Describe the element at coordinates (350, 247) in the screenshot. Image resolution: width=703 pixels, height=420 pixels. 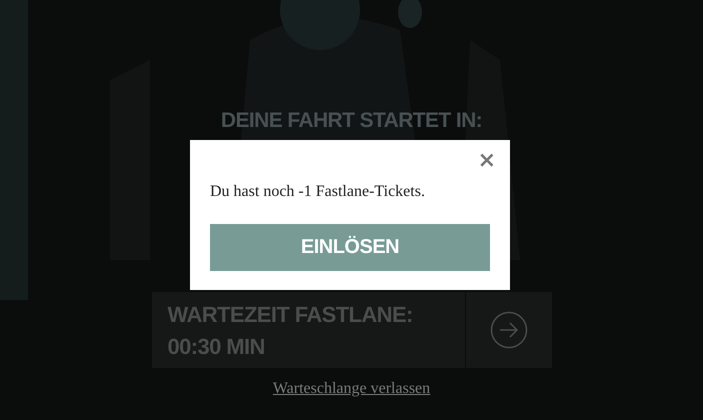
I see `redeem-button: EINLÖSEN` at that location.